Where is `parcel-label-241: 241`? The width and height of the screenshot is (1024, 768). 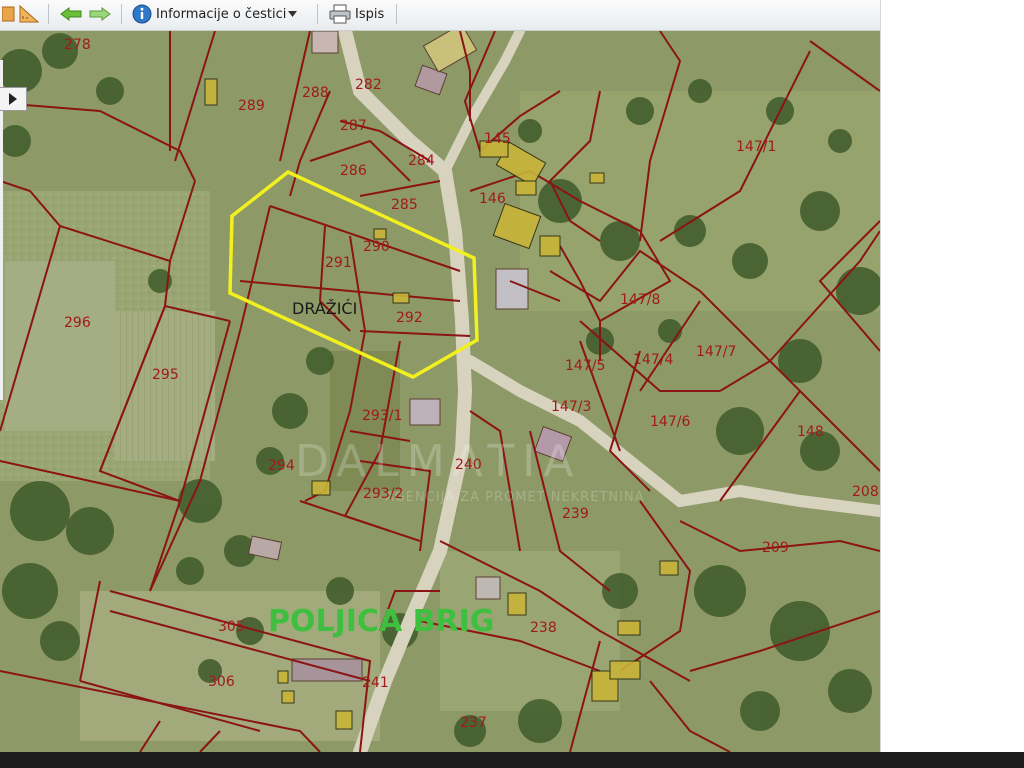 parcel-label-241: 241 is located at coordinates (375, 683).